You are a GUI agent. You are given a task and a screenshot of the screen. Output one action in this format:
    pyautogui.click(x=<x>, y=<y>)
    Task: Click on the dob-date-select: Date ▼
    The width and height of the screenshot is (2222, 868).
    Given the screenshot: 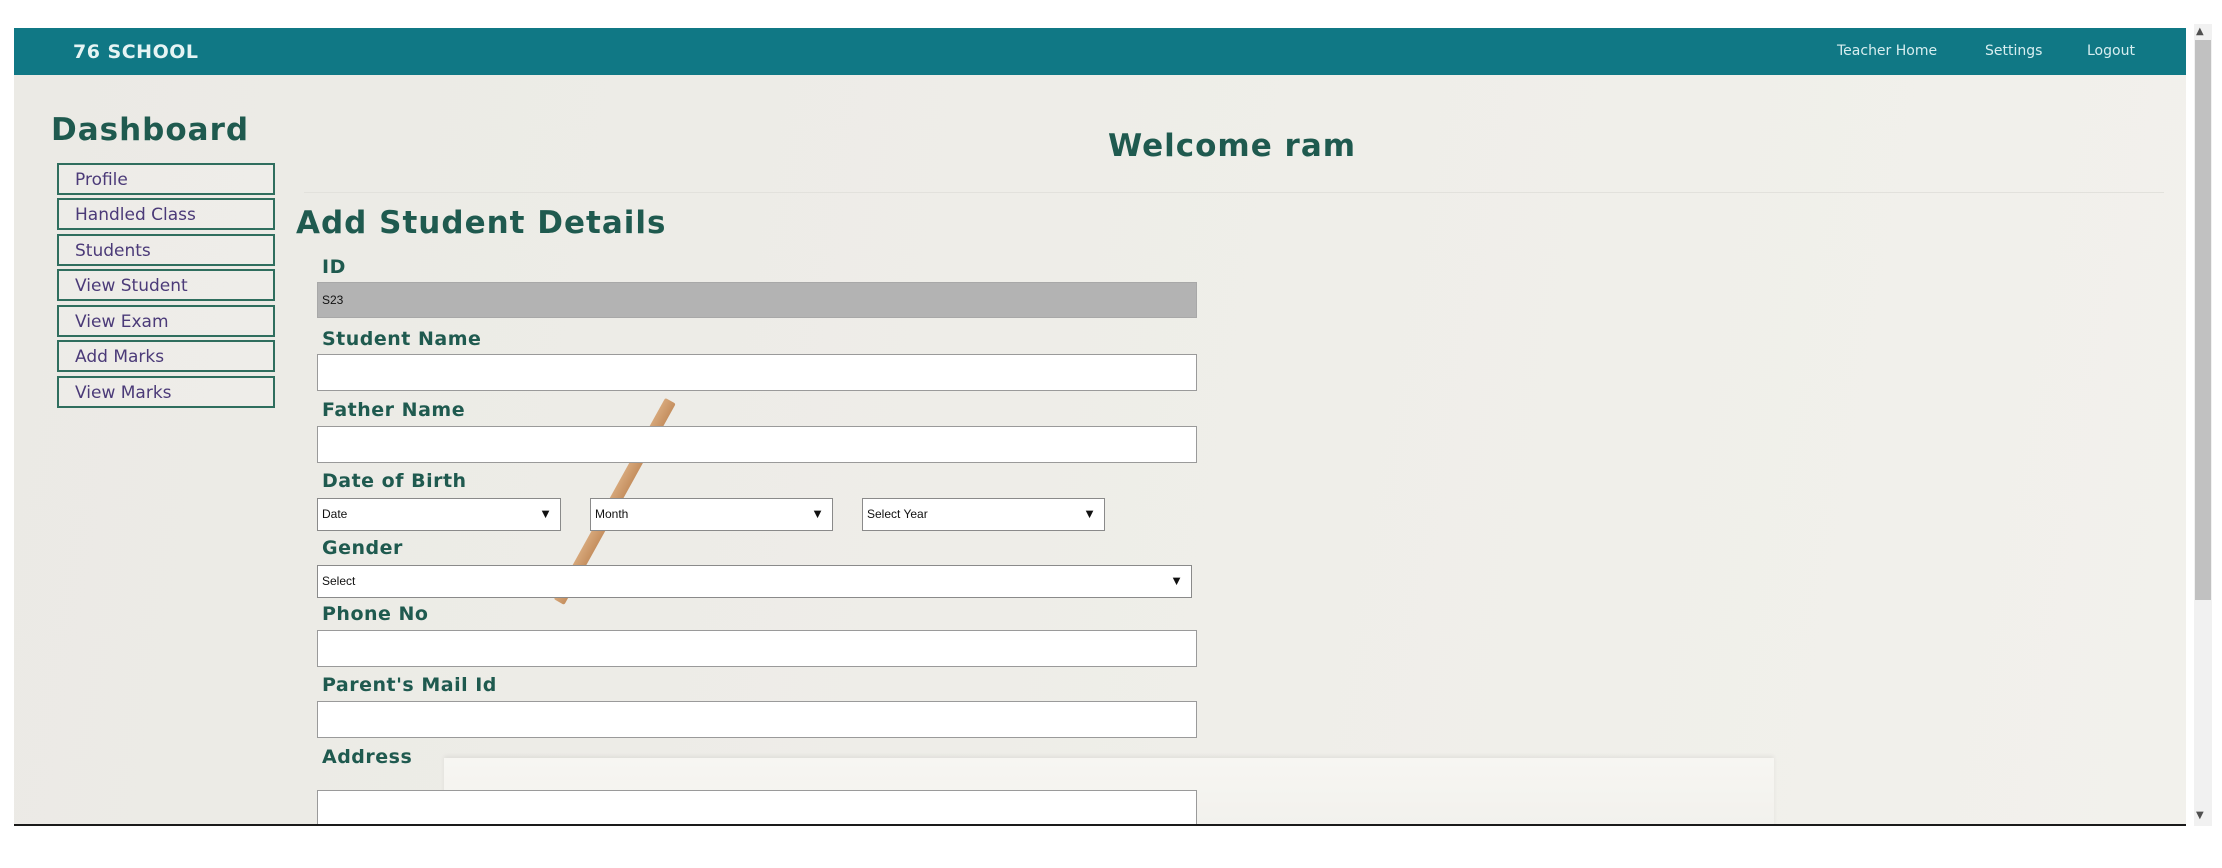 What is the action you would take?
    pyautogui.click(x=439, y=514)
    